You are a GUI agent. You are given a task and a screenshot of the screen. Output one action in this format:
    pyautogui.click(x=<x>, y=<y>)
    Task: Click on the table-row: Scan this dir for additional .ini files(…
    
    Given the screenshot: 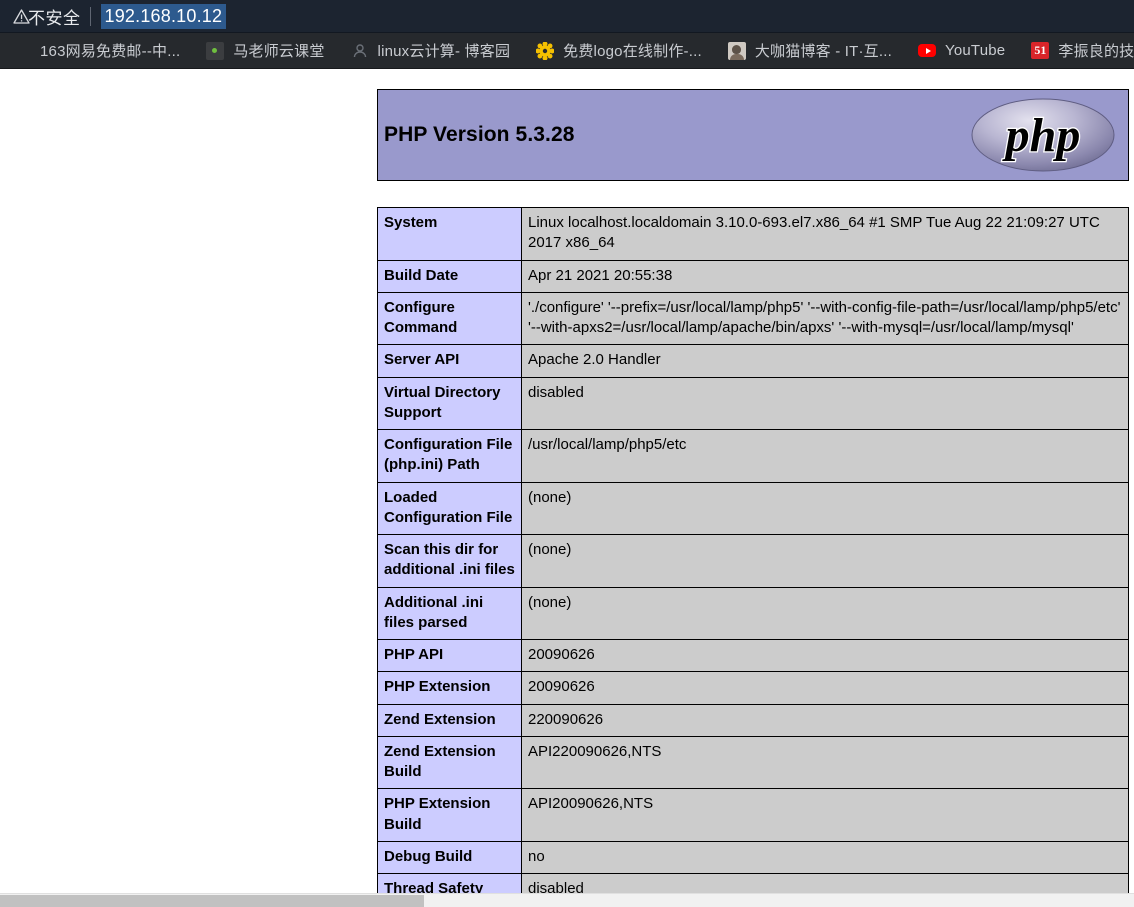 What is the action you would take?
    pyautogui.click(x=753, y=561)
    